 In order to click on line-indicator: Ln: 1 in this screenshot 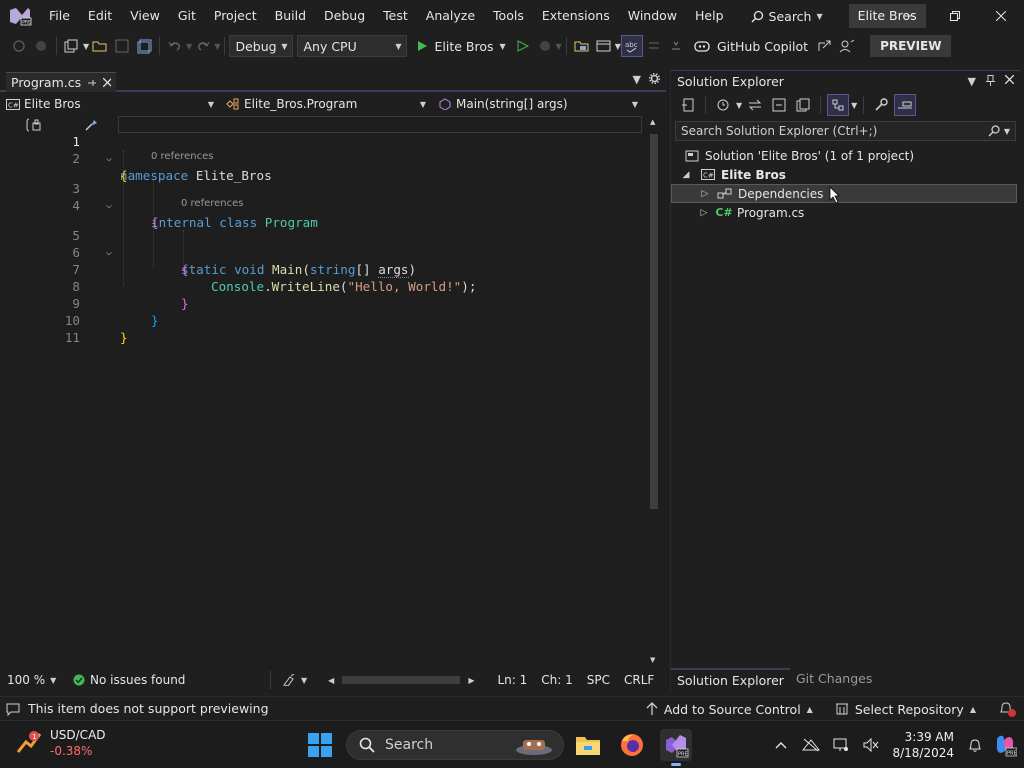, I will do `click(512, 680)`.